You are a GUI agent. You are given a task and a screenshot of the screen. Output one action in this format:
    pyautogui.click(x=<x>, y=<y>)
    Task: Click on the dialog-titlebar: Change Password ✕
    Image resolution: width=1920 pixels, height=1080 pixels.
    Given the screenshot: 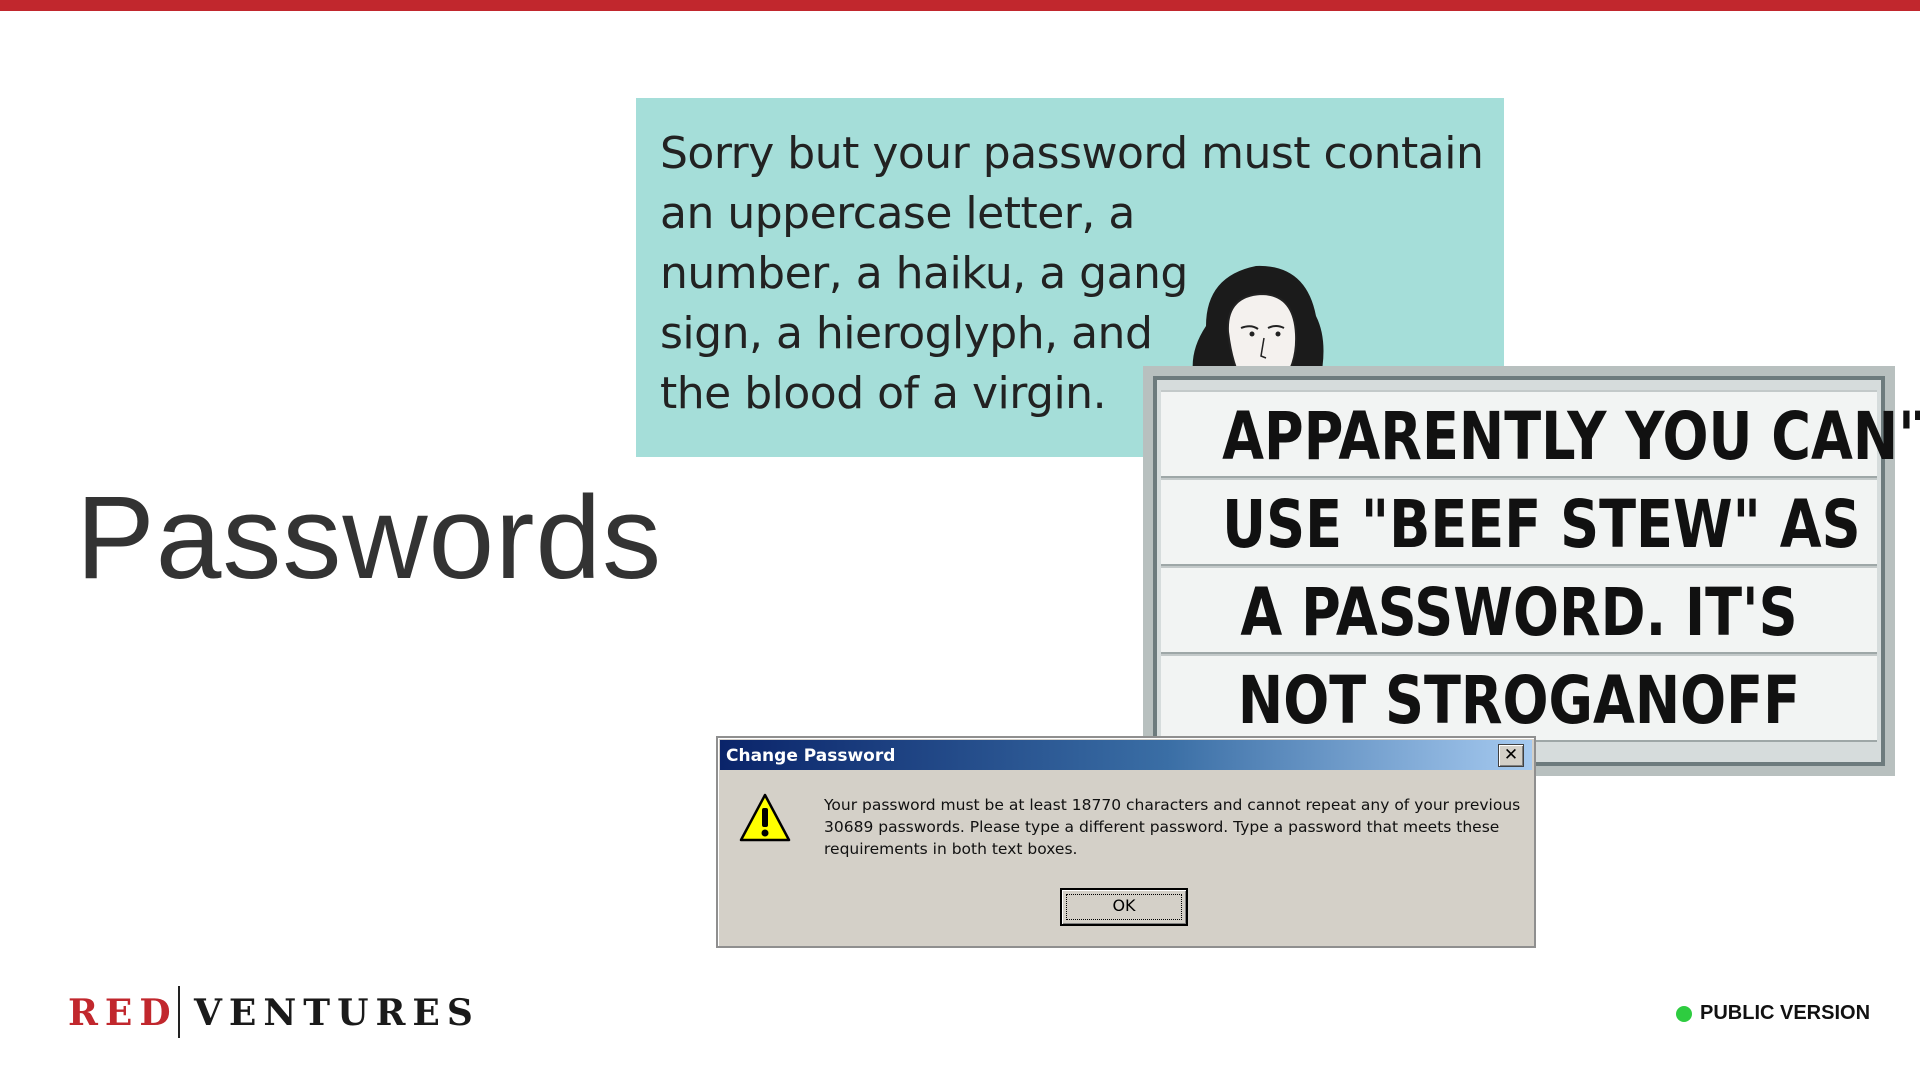 What is the action you would take?
    pyautogui.click(x=1126, y=755)
    